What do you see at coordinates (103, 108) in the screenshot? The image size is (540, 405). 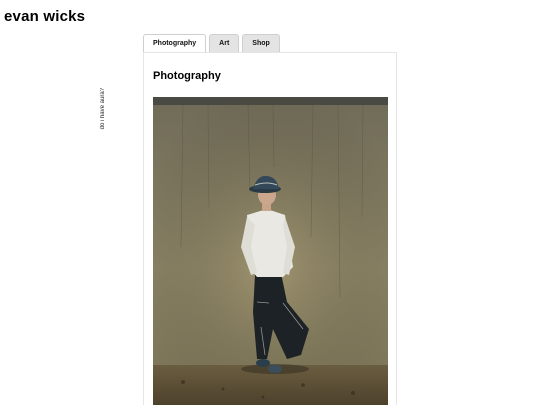 I see `side-link-text: do i have aura?` at bounding box center [103, 108].